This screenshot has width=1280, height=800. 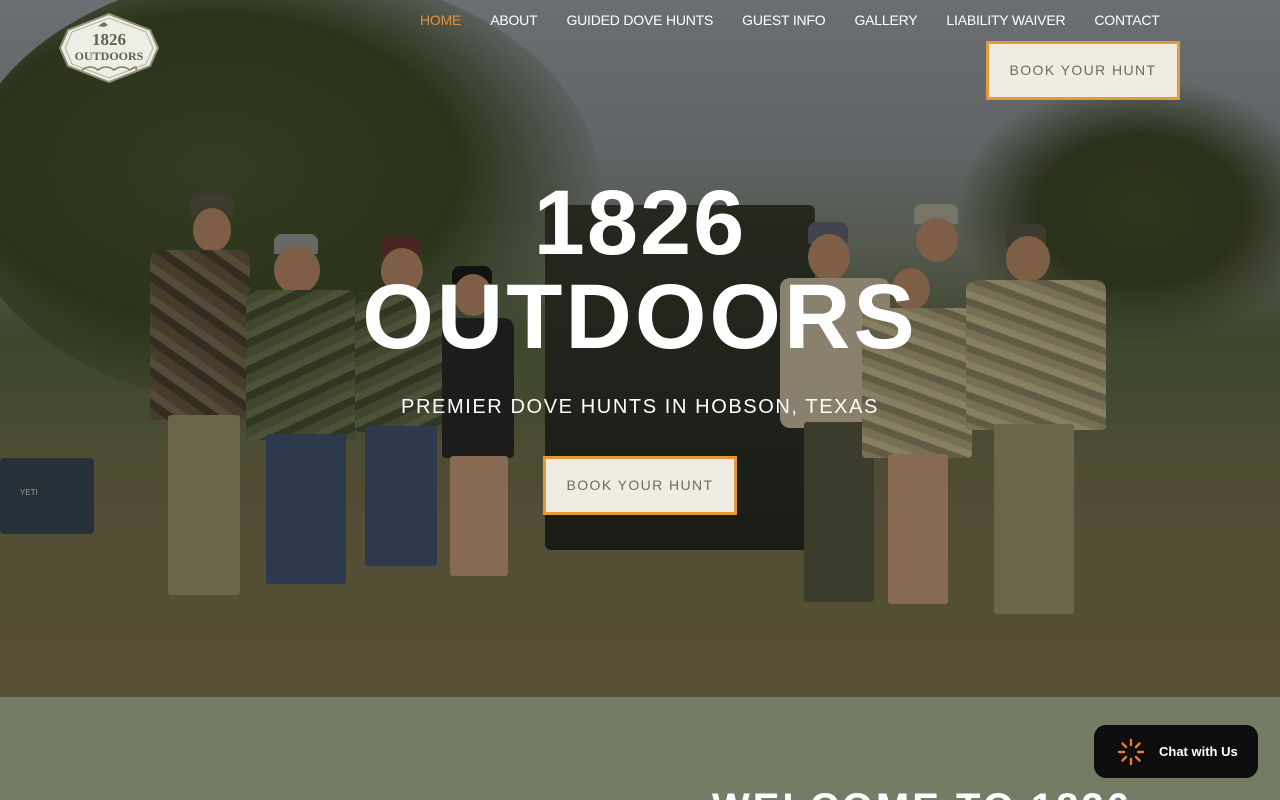 What do you see at coordinates (885, 22) in the screenshot?
I see `nav-gallery: GALLERY` at bounding box center [885, 22].